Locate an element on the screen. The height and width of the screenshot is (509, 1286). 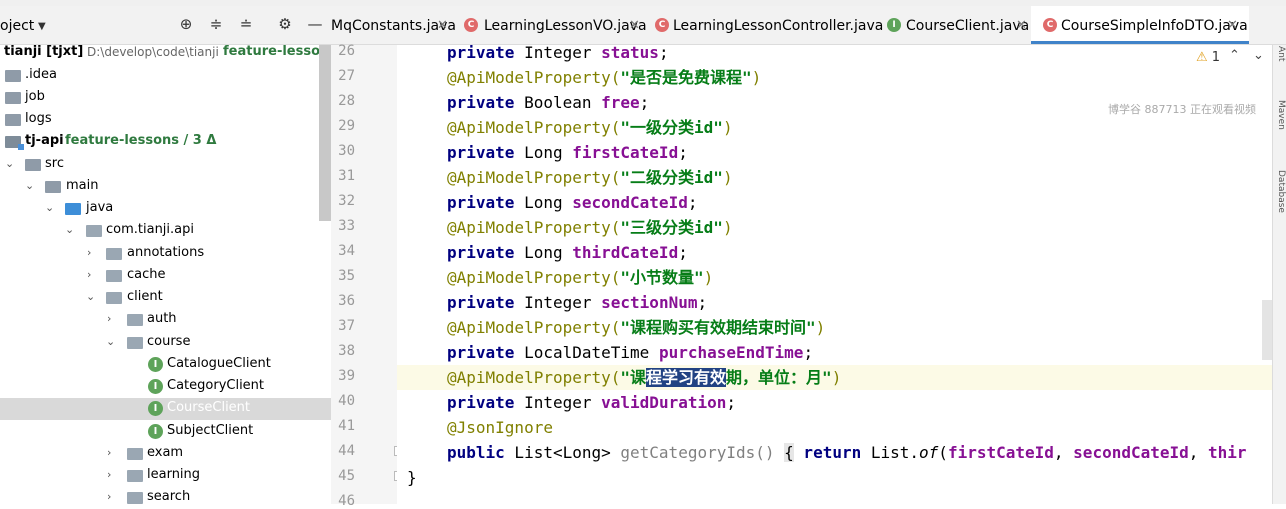
tree-item-label: CategoryClient is located at coordinates (216, 385).